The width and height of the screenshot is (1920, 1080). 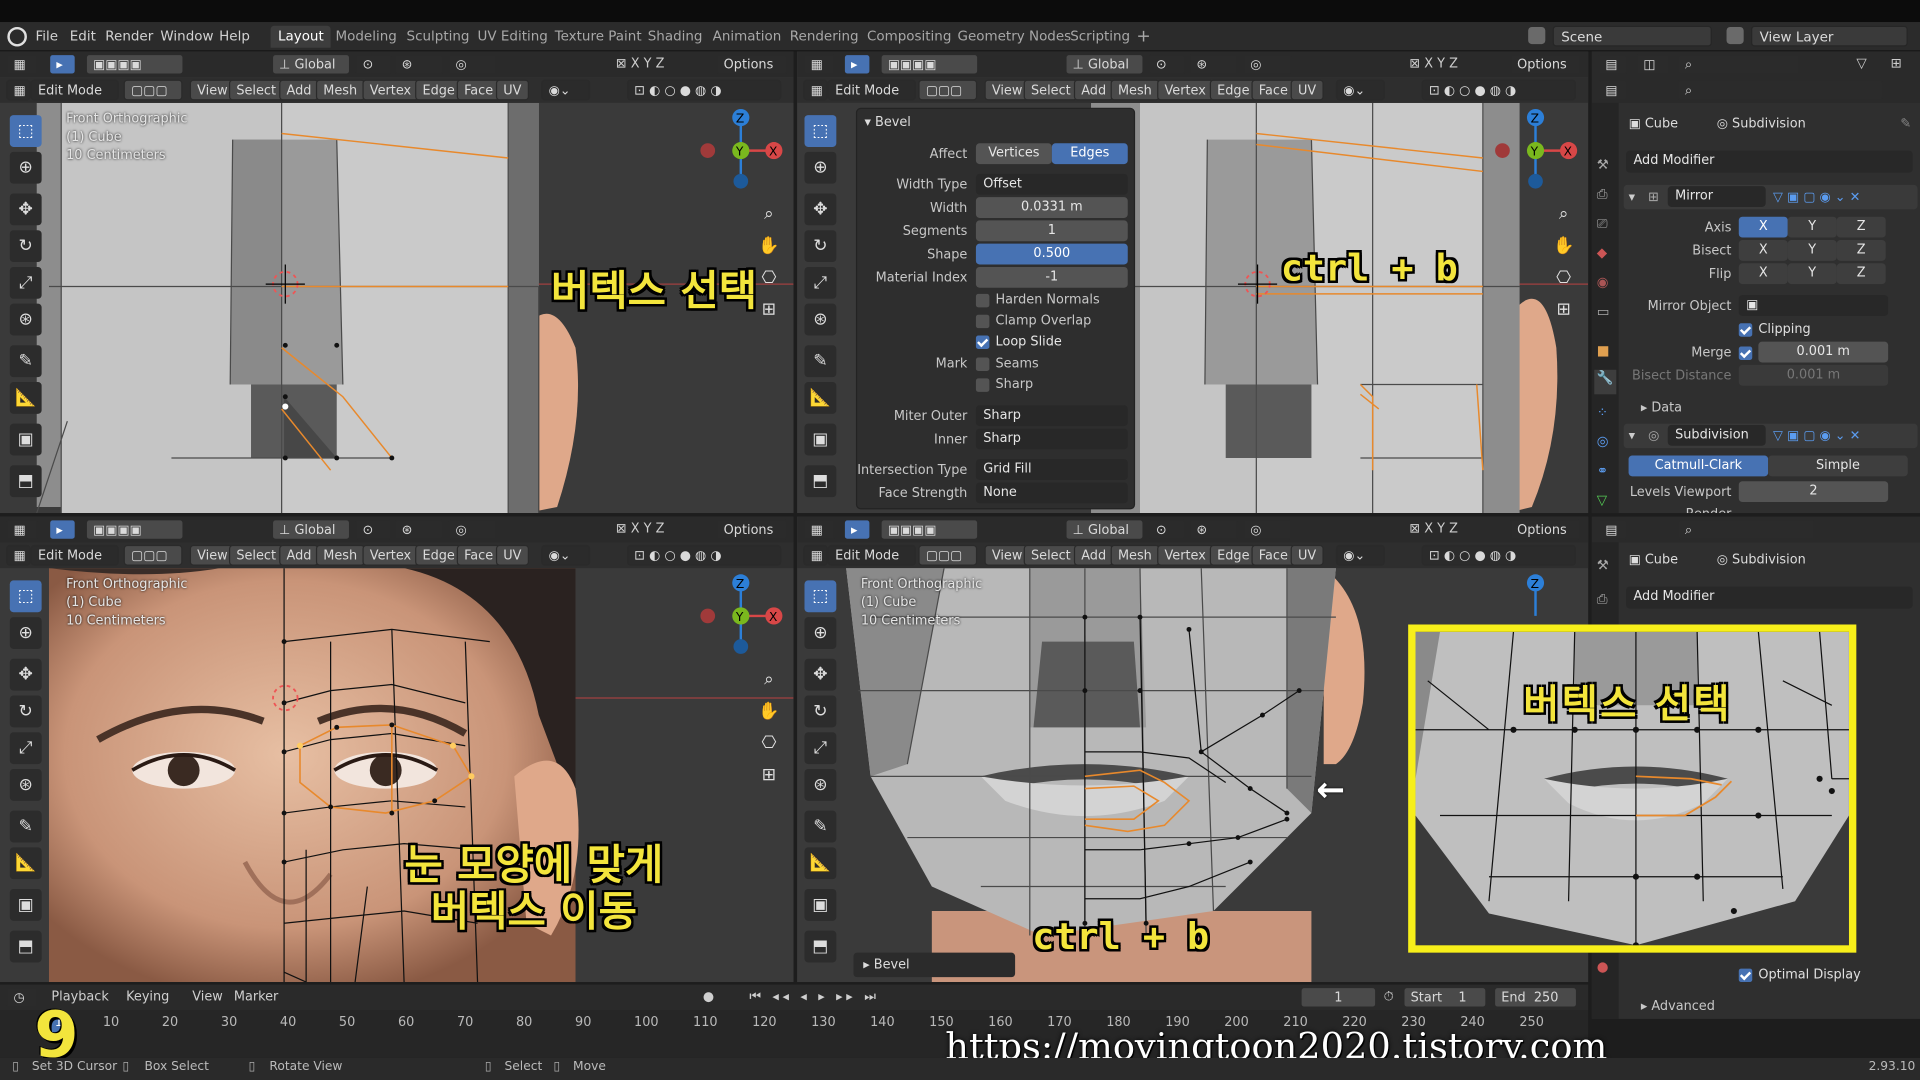 I want to click on collection-tab-icon: ▭, so click(x=1603, y=312).